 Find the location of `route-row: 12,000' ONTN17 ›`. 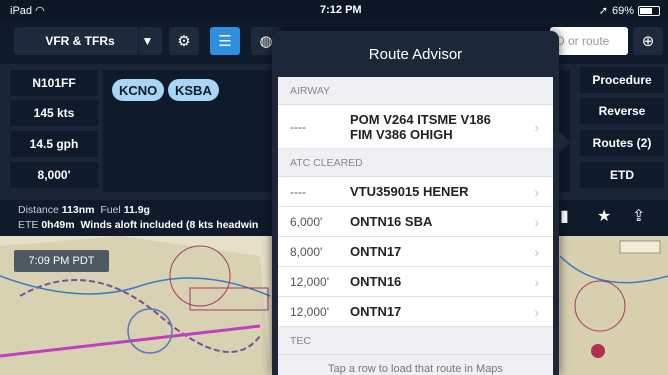

route-row: 12,000' ONTN17 › is located at coordinates (415, 312).